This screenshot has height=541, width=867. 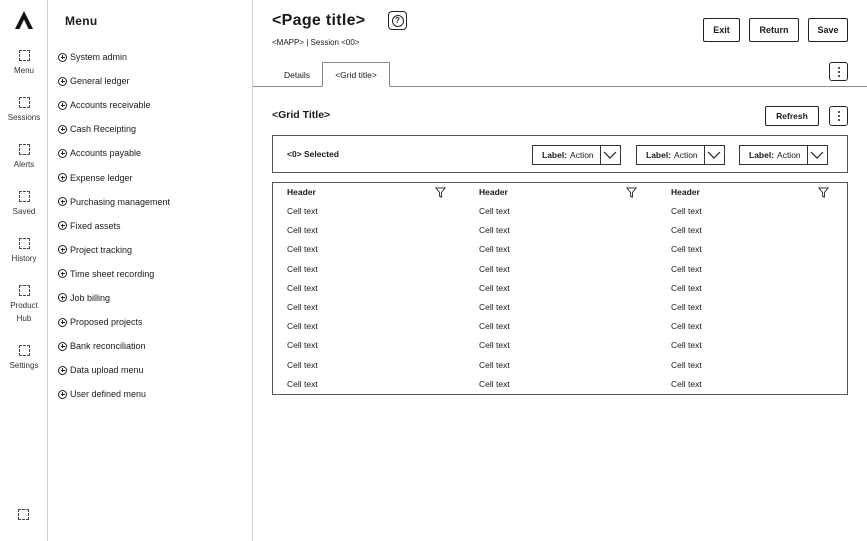 What do you see at coordinates (397, 20) in the screenshot?
I see `help-button: ?` at bounding box center [397, 20].